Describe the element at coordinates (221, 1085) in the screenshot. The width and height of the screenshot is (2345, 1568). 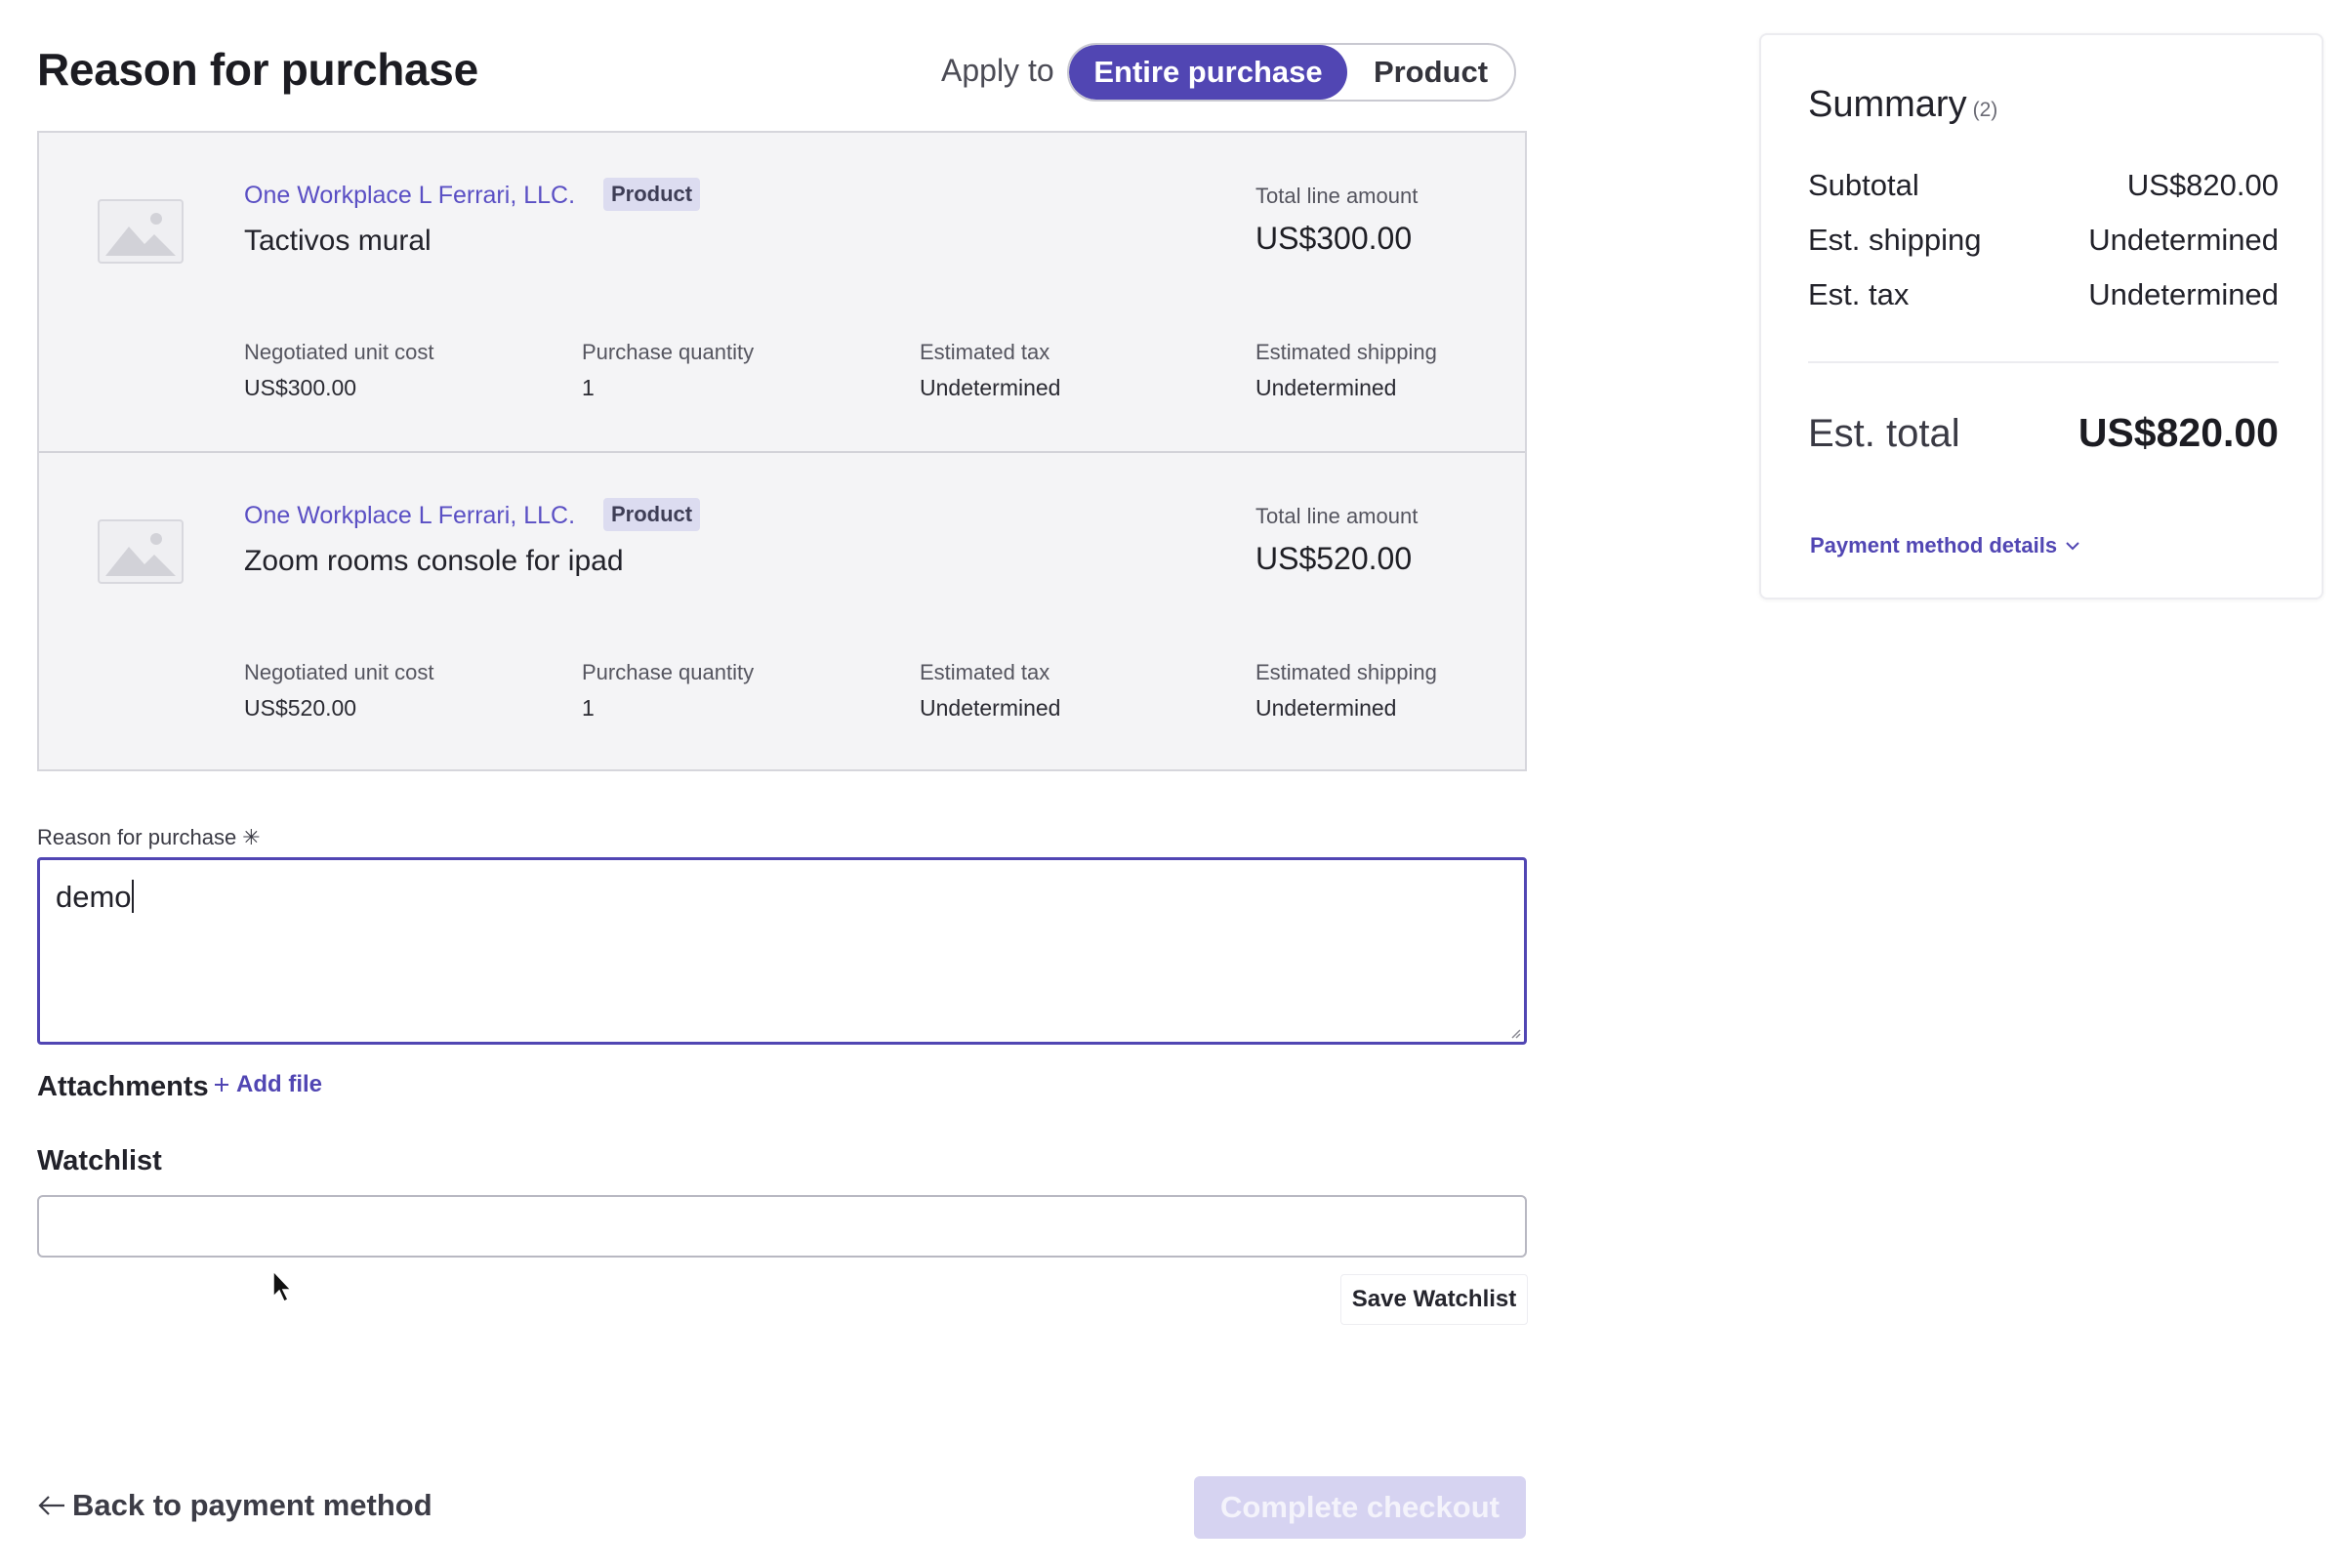
I see `plus-icon` at that location.